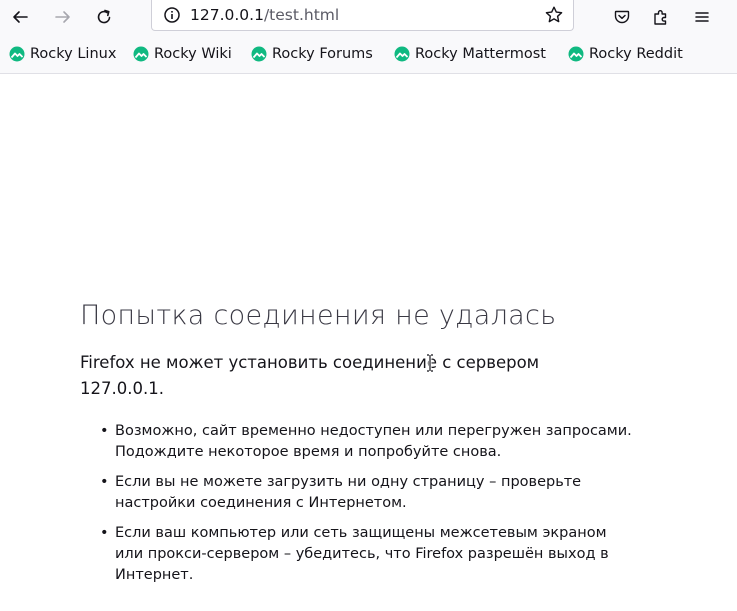 The image size is (737, 611). What do you see at coordinates (73, 54) in the screenshot?
I see `bookmark-label: Rocky Linux` at bounding box center [73, 54].